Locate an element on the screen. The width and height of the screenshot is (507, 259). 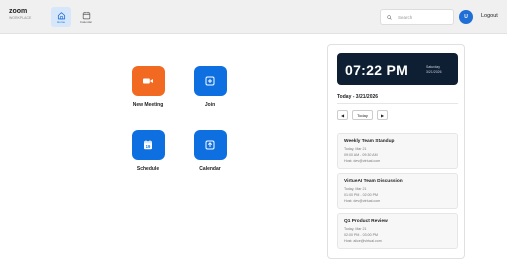
calendar-19-icon: 19 is located at coordinates (148, 145).